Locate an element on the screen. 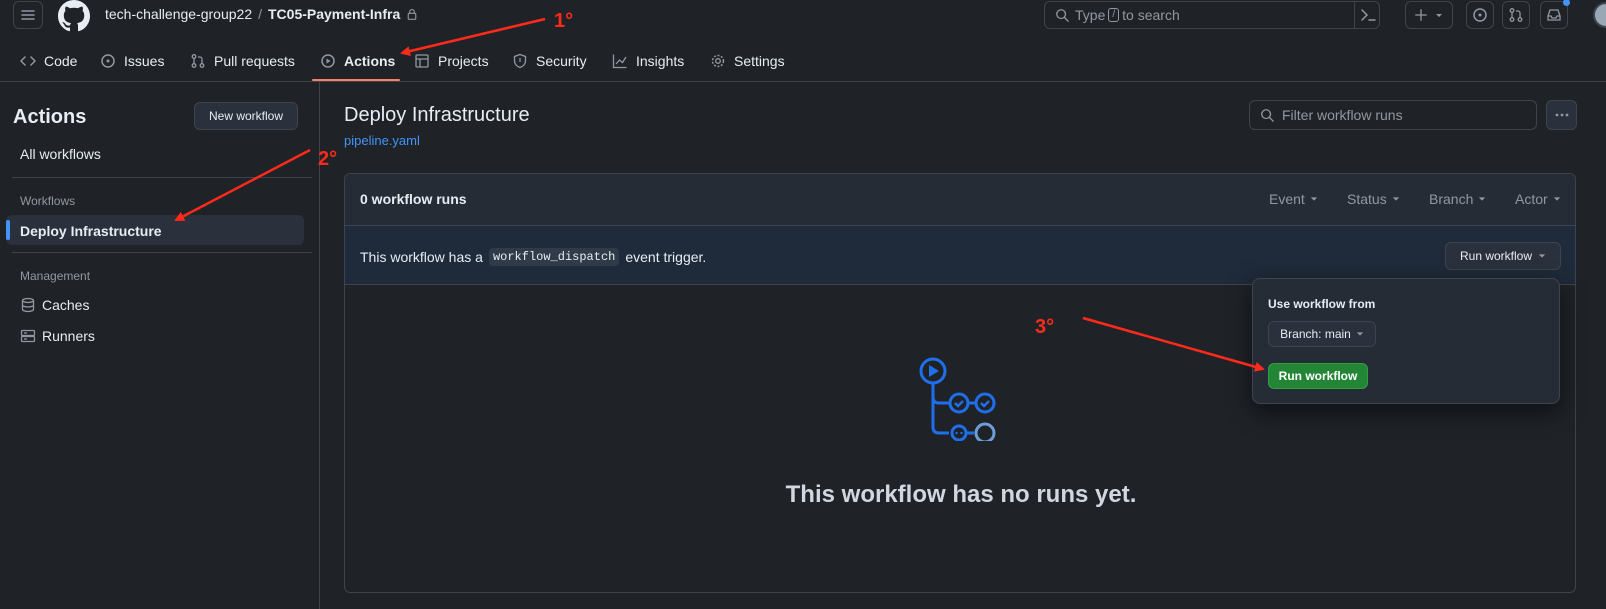 The image size is (1606, 609). status-filter-label: Status is located at coordinates (1367, 199).